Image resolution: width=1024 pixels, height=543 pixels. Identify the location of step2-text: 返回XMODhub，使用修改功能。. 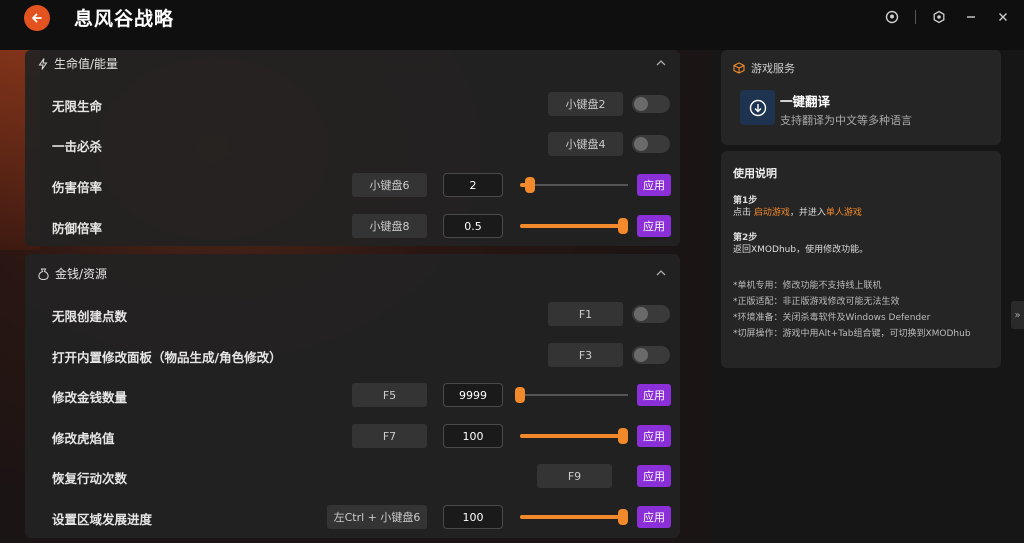
(801, 250).